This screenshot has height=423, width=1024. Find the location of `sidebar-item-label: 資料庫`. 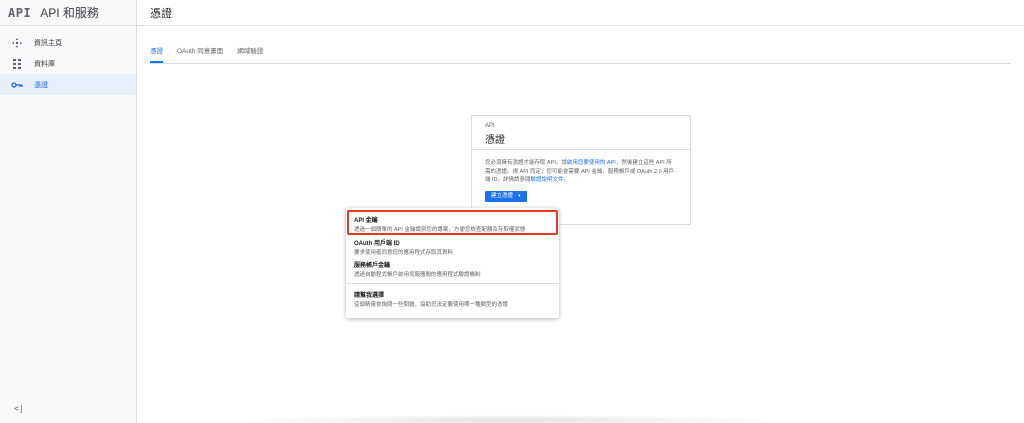

sidebar-item-label: 資料庫 is located at coordinates (44, 64).